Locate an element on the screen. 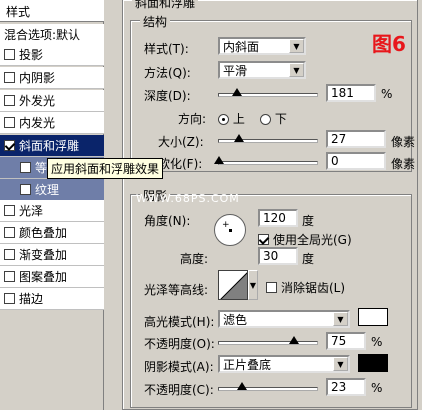 This screenshot has height=410, width=422. altitude-input: 30 is located at coordinates (278, 256).